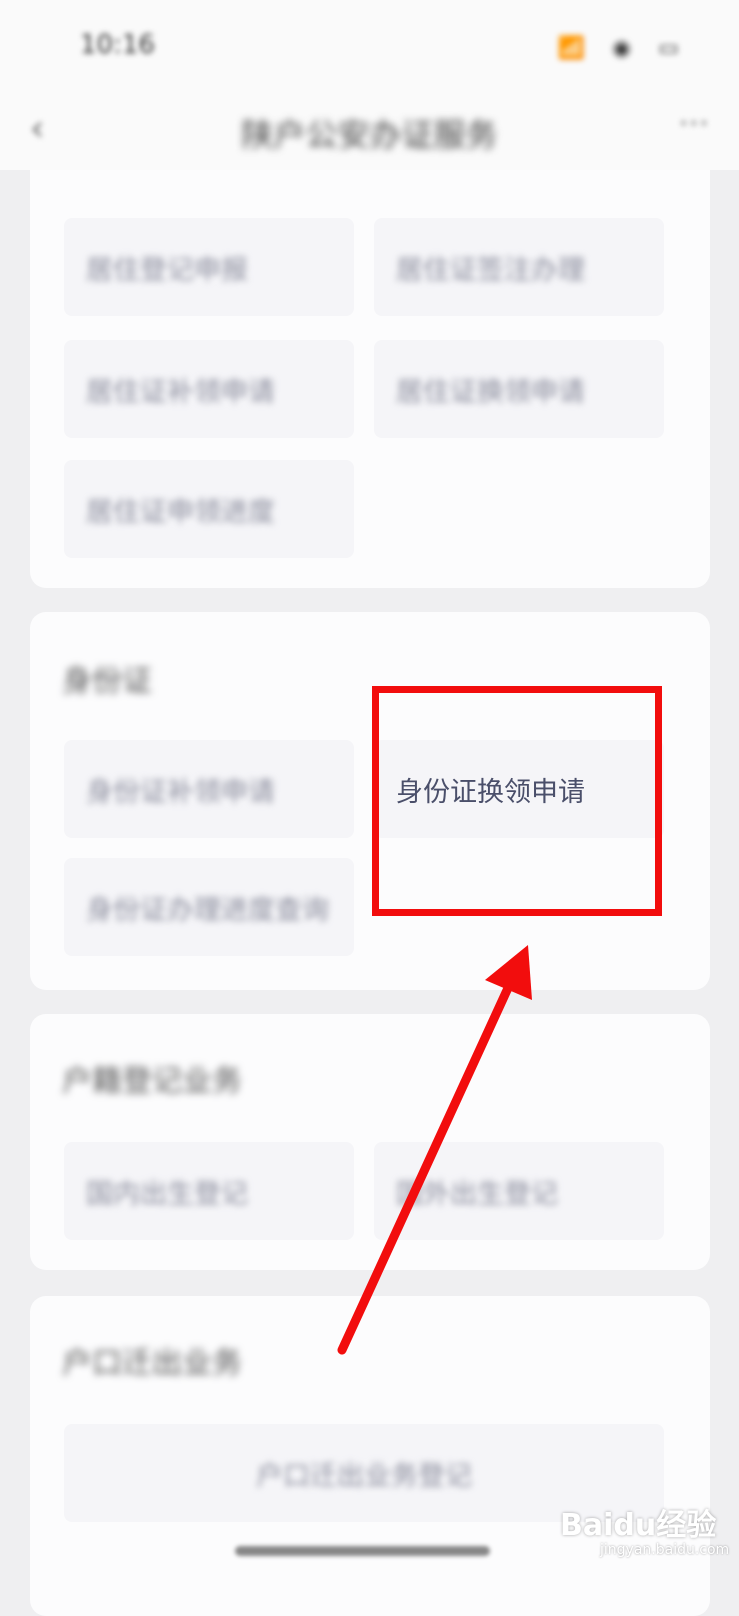 Image resolution: width=739 pixels, height=1616 pixels. Describe the element at coordinates (362, 1551) in the screenshot. I see `home-indicator` at that location.